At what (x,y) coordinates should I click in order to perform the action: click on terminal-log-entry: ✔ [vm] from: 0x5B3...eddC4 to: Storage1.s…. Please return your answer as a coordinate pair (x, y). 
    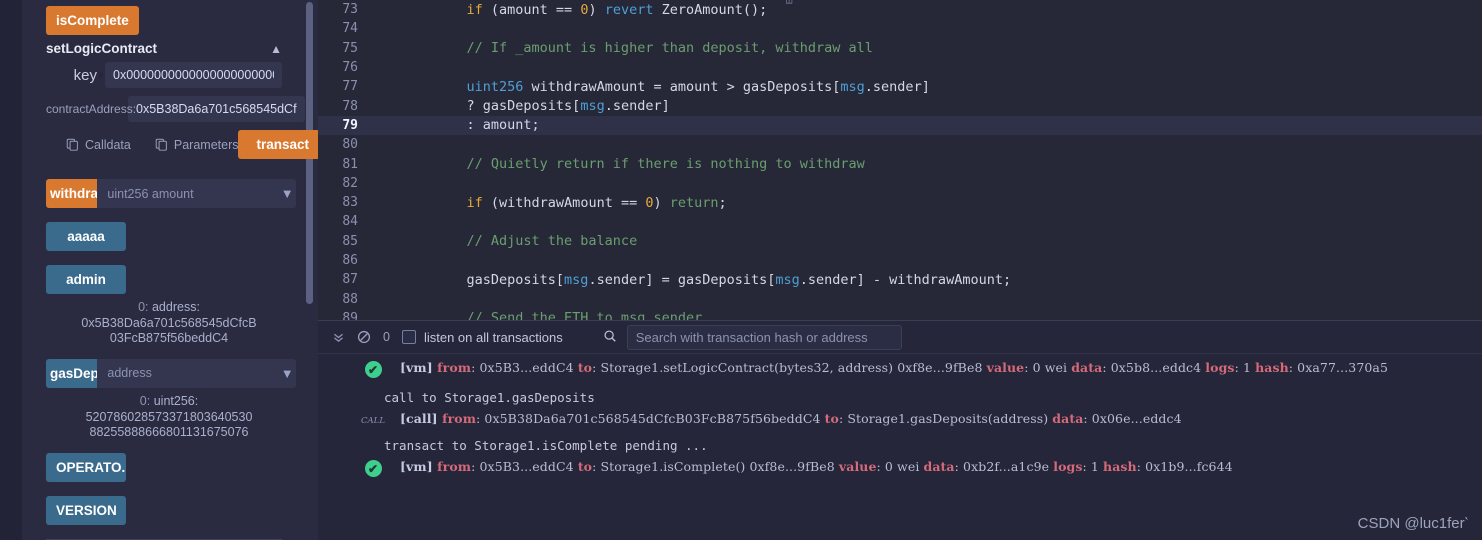
    Looking at the image, I should click on (900, 366).